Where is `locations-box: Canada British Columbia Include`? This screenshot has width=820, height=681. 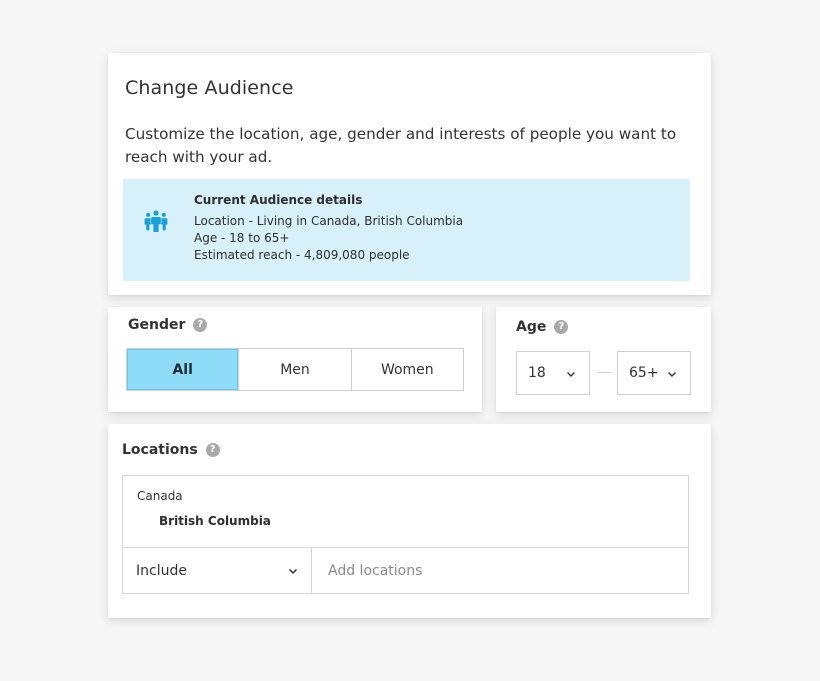 locations-box: Canada British Columbia Include is located at coordinates (405, 534).